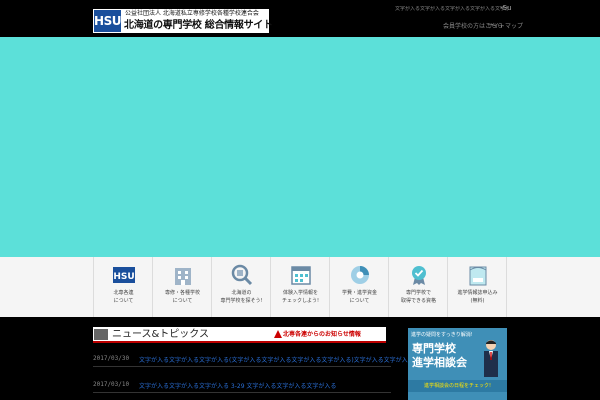 Image resolution: width=600 pixels, height=400 pixels. Describe the element at coordinates (241, 287) in the screenshot. I see `nav-item-search-schools: 北海道の 専門学校を探そう!` at that location.